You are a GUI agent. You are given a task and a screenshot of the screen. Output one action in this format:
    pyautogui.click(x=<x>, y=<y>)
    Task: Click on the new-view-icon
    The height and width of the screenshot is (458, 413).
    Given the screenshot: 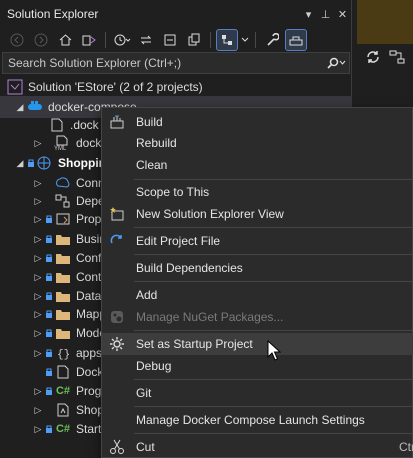 What is the action you would take?
    pyautogui.click(x=117, y=214)
    